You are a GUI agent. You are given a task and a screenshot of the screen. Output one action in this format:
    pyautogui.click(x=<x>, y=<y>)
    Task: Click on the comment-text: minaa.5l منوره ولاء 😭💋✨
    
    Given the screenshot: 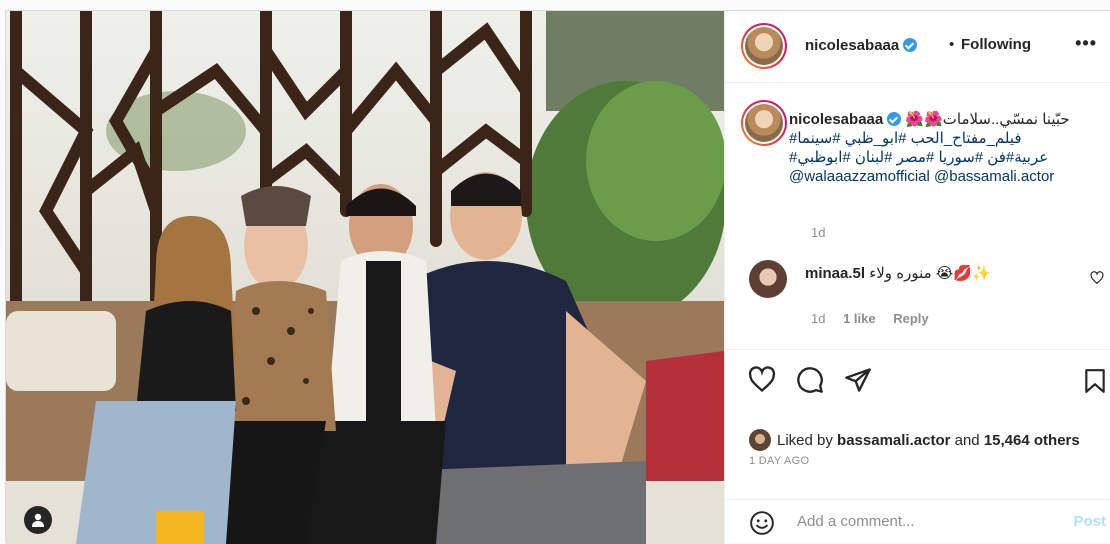 What is the action you would take?
    pyautogui.click(x=898, y=273)
    